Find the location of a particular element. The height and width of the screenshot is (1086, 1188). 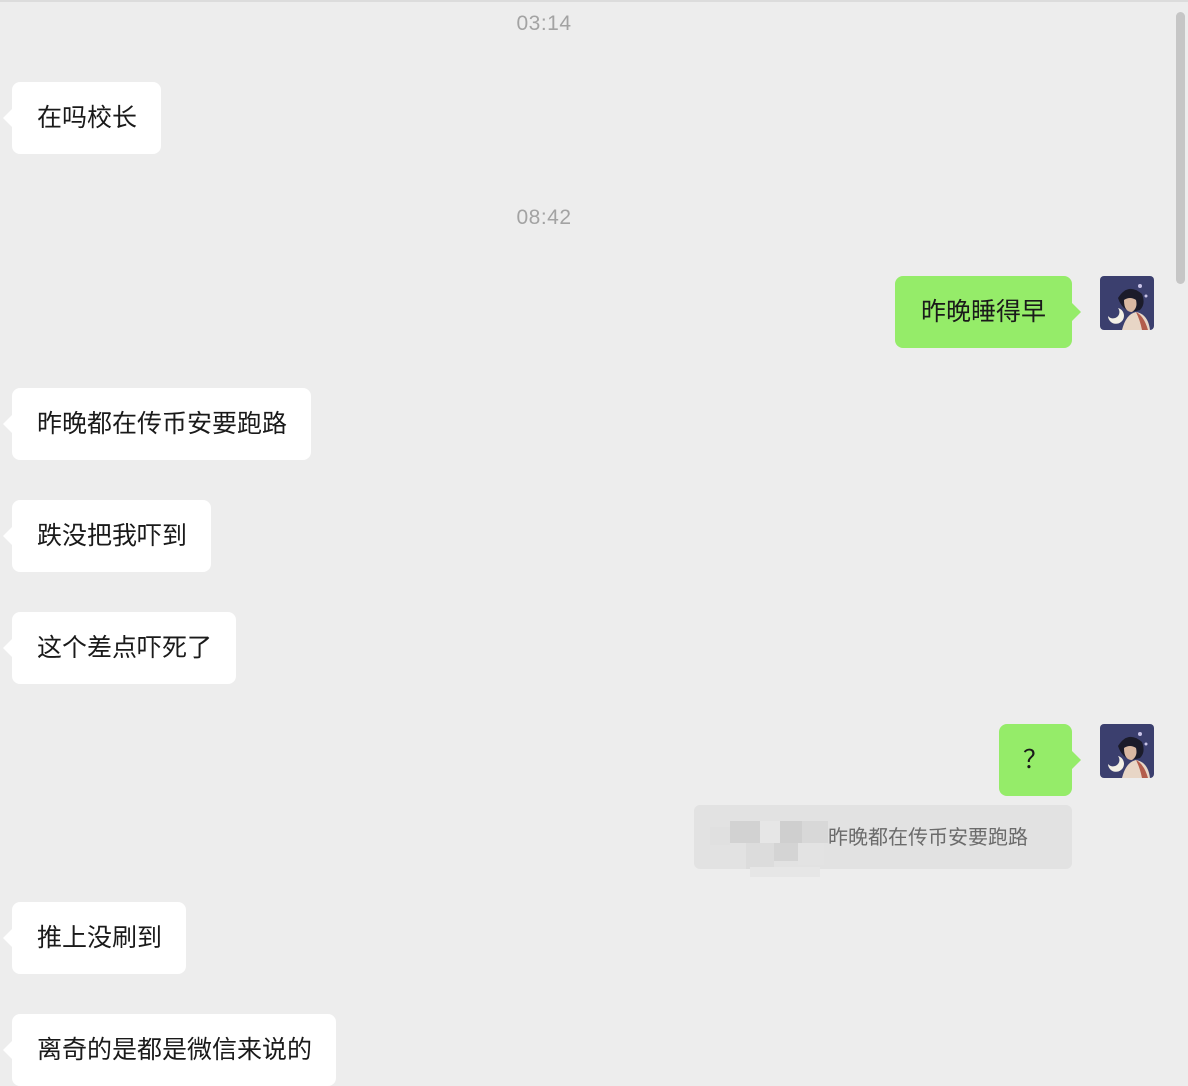

outgoing-message: ？ is located at coordinates (1040, 760).